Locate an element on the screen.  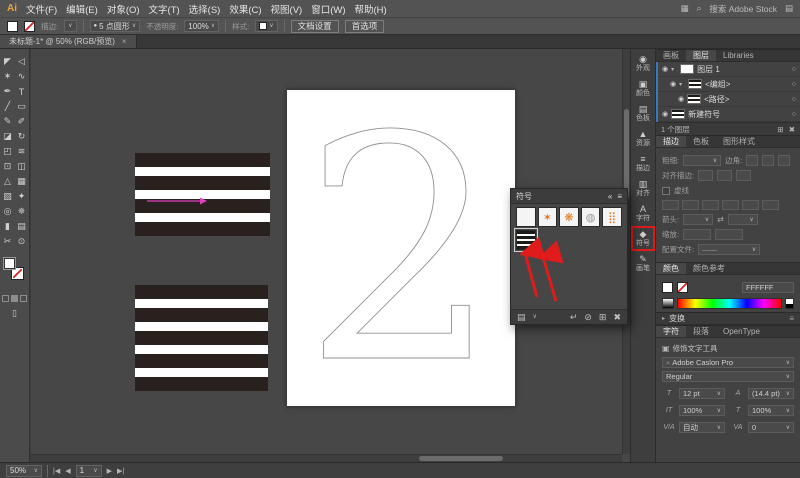
panel-icon-character: A 字符 is located at coordinates (643, 213).